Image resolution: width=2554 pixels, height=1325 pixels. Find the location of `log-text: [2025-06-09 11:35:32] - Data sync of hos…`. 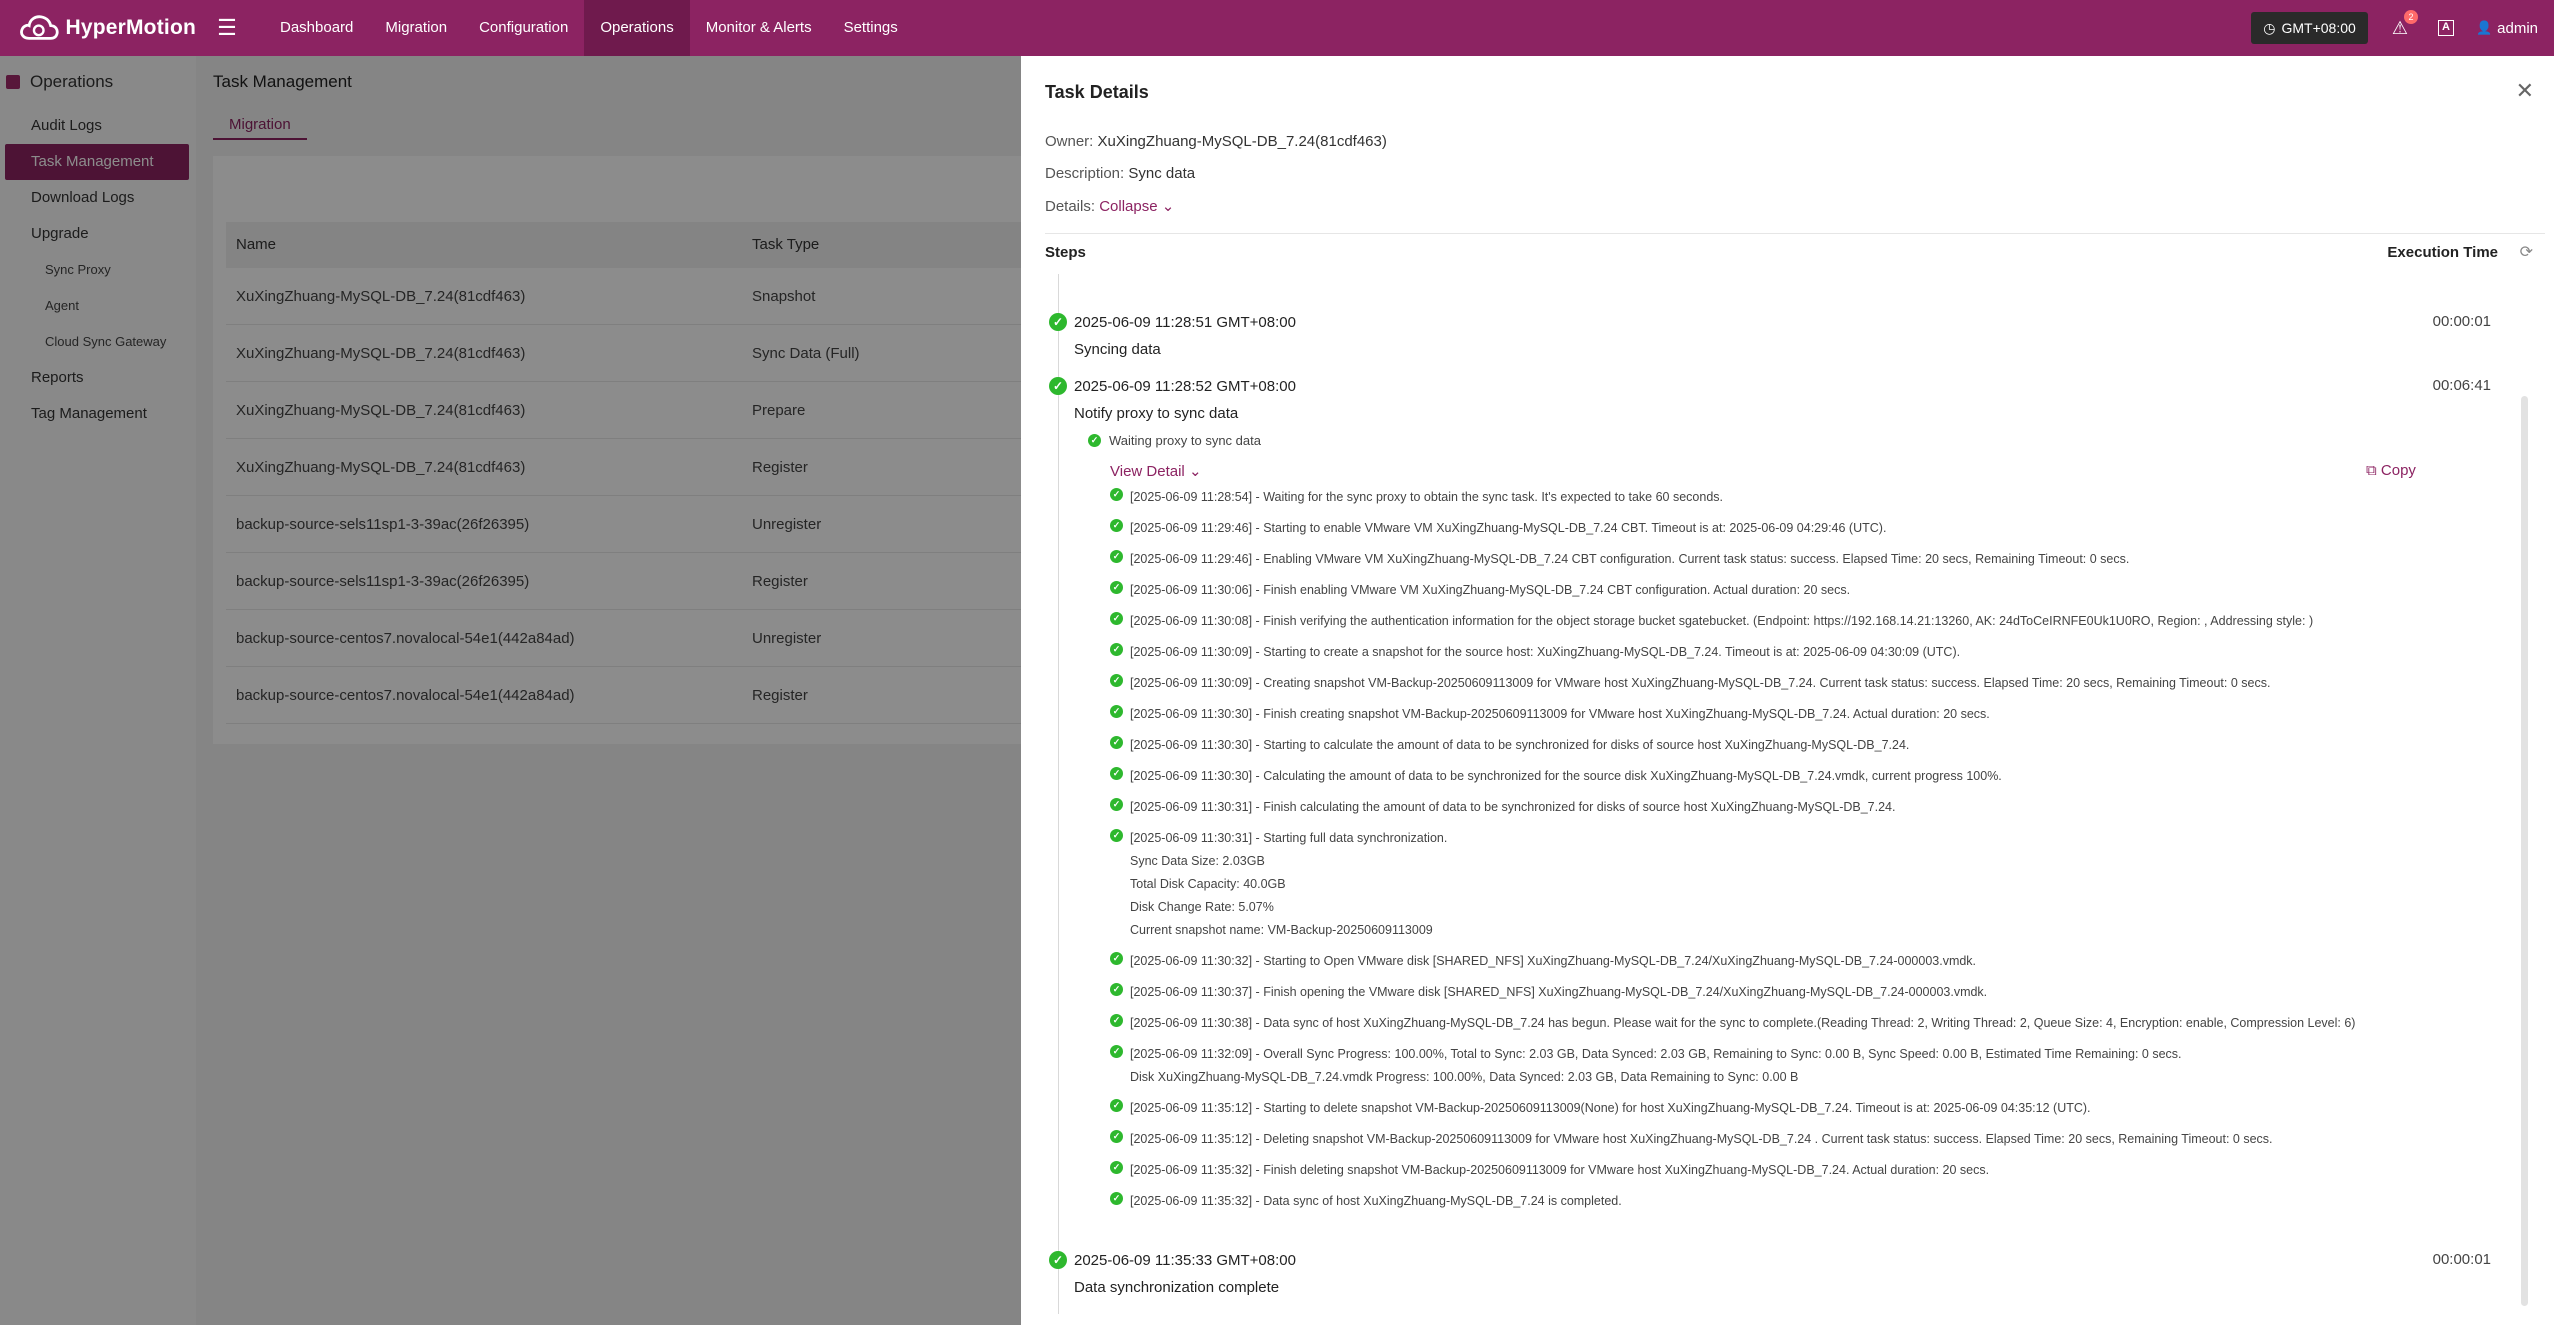

log-text: [2025-06-09 11:35:32] - Data sync of hos… is located at coordinates (1376, 1201).